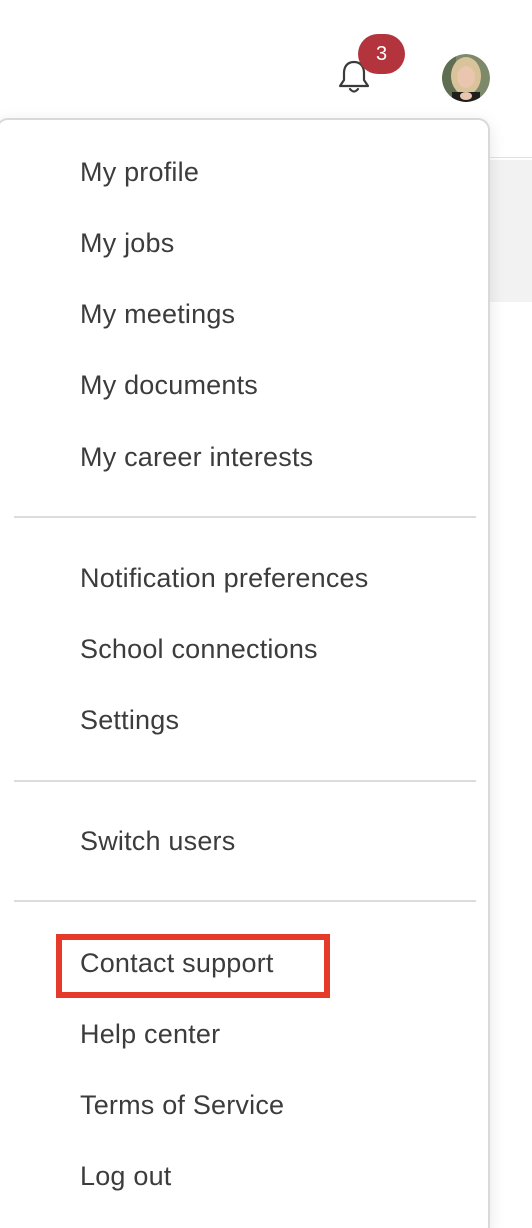 The image size is (532, 1228). What do you see at coordinates (182, 1105) in the screenshot?
I see `menu-item-terms-of-service: Terms of Service` at bounding box center [182, 1105].